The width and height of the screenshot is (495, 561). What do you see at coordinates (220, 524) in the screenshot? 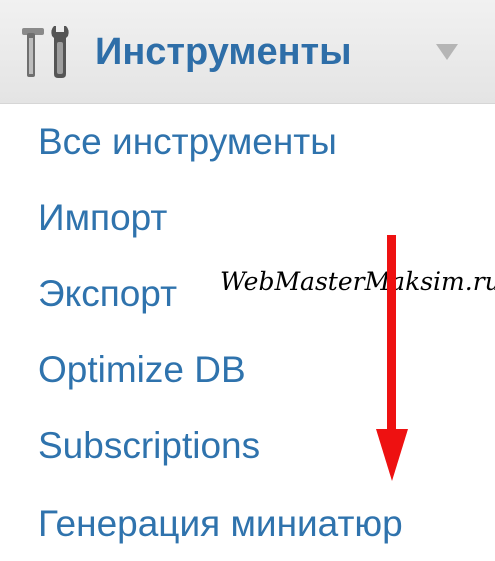
I see `submenu-item-generate-thumbnails: Генерация миниатюр` at bounding box center [220, 524].